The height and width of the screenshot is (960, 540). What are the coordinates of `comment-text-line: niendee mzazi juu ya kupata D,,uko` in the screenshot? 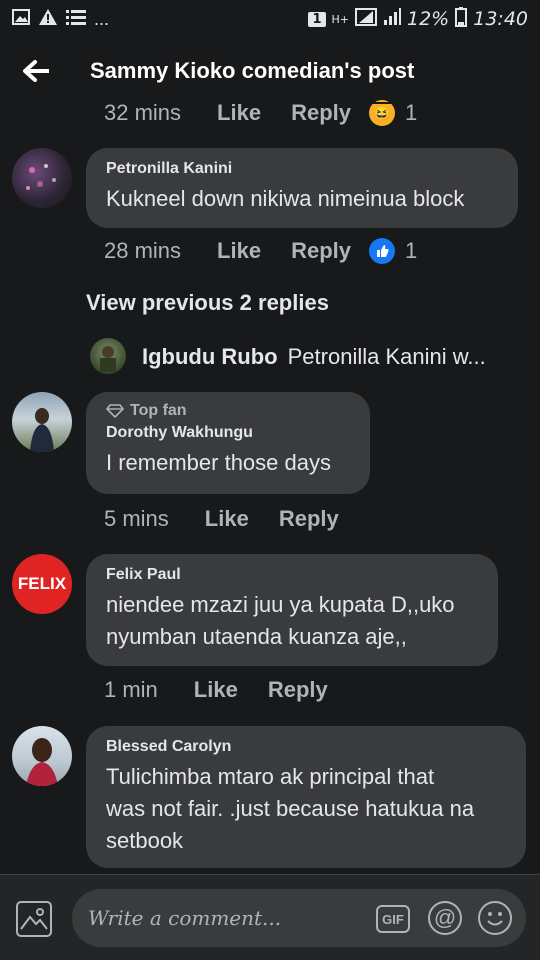 It's located at (280, 604).